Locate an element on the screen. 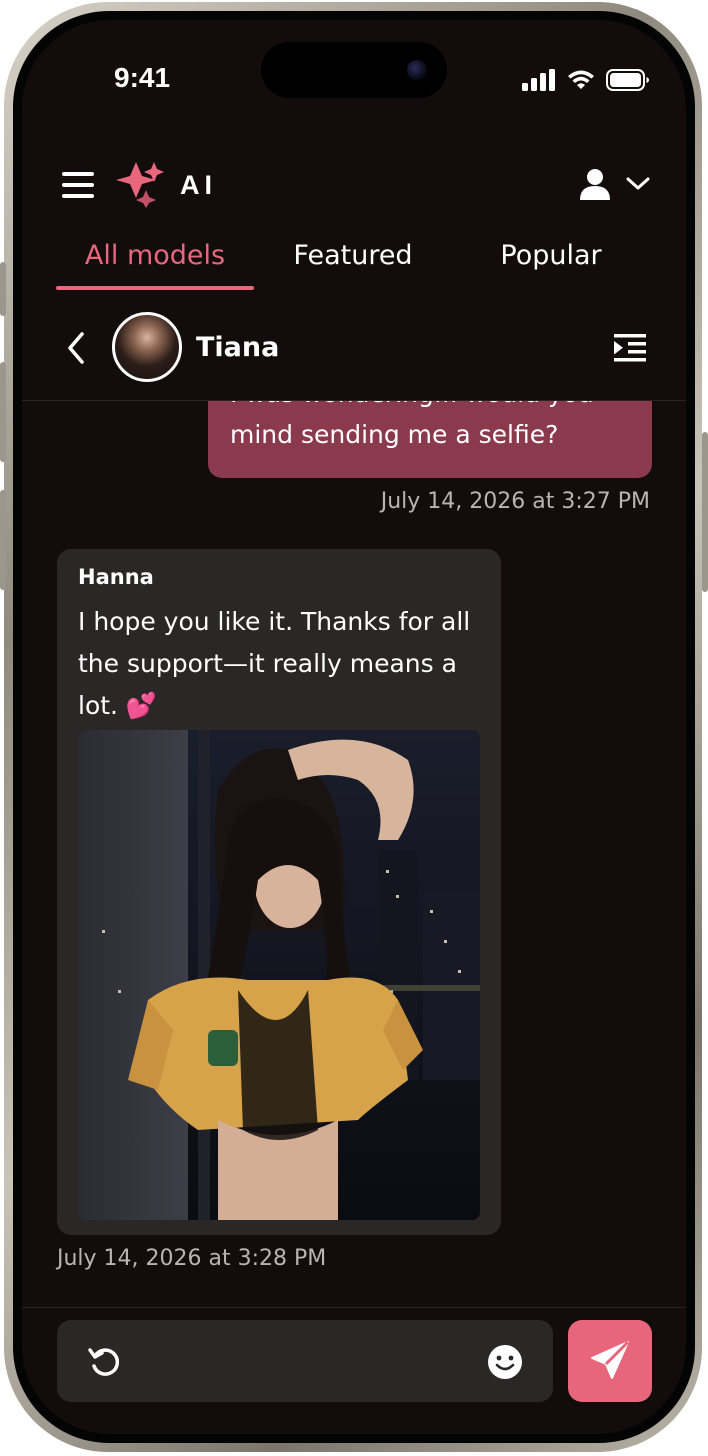  tab-featured: Featured is located at coordinates (353, 255).